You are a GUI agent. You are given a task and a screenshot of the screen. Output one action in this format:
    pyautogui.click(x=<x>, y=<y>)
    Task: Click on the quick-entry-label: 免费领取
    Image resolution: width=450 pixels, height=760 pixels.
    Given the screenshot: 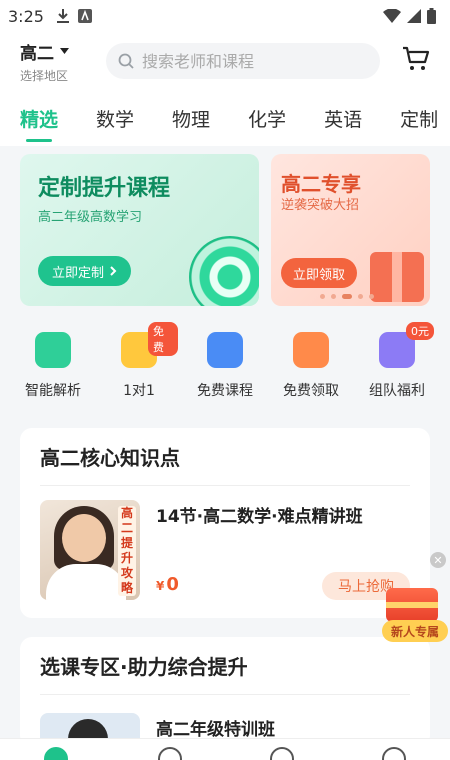 What is the action you would take?
    pyautogui.click(x=311, y=391)
    